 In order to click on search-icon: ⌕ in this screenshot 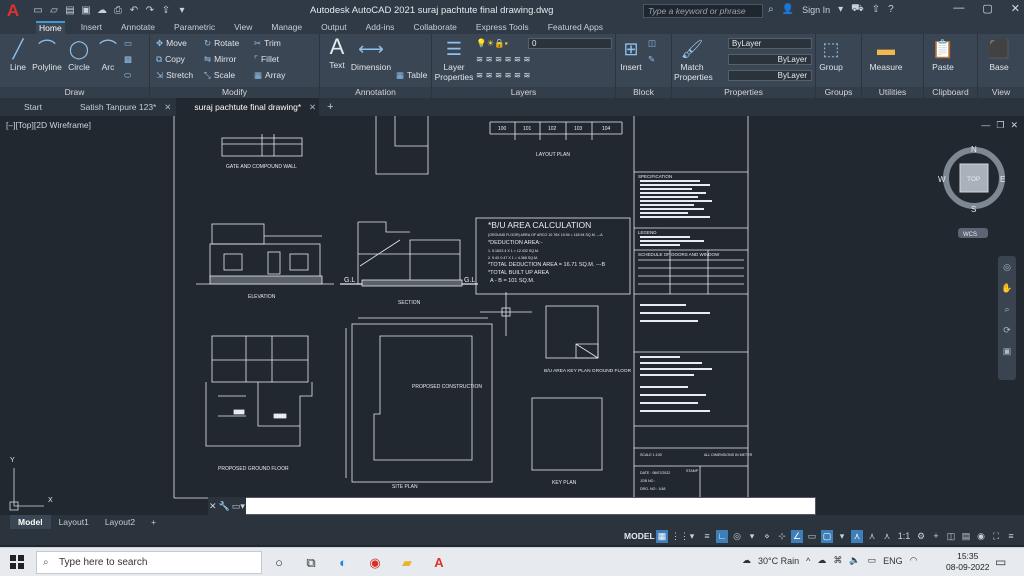, I will do `click(771, 9)`.